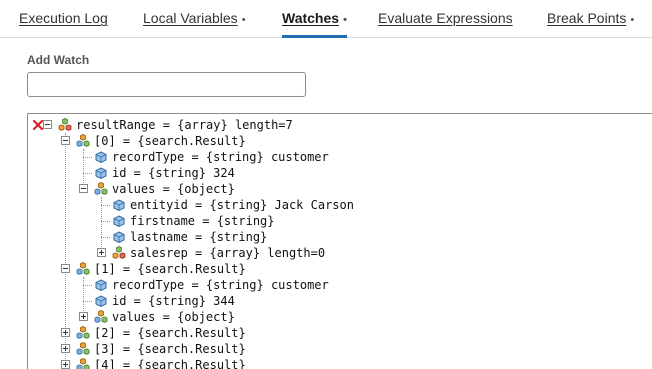  I want to click on tree-row: [0] = {search.Result}, so click(340, 141).